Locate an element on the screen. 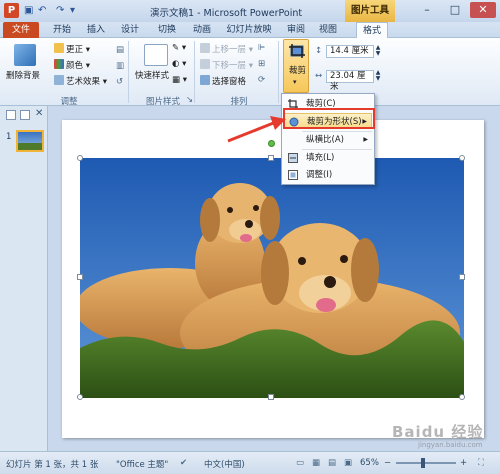  tab-view: 视图 is located at coordinates (328, 30).